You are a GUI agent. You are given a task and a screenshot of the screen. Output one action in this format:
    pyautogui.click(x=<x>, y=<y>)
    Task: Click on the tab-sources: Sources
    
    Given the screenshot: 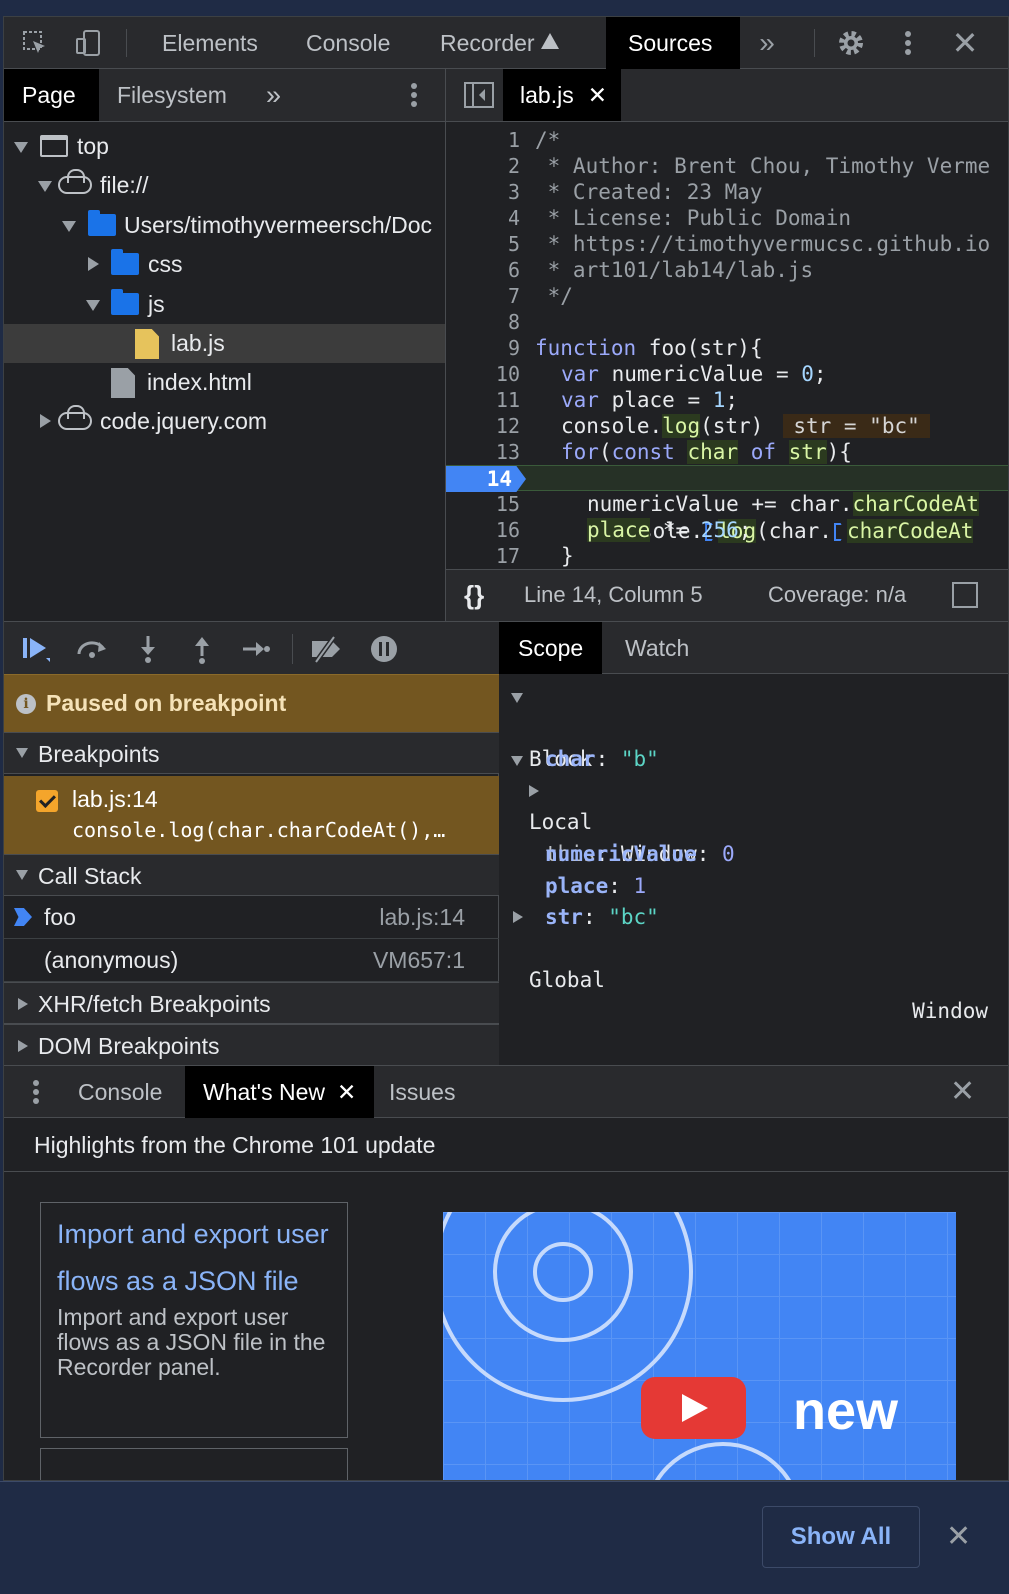 What is the action you would take?
    pyautogui.click(x=673, y=43)
    